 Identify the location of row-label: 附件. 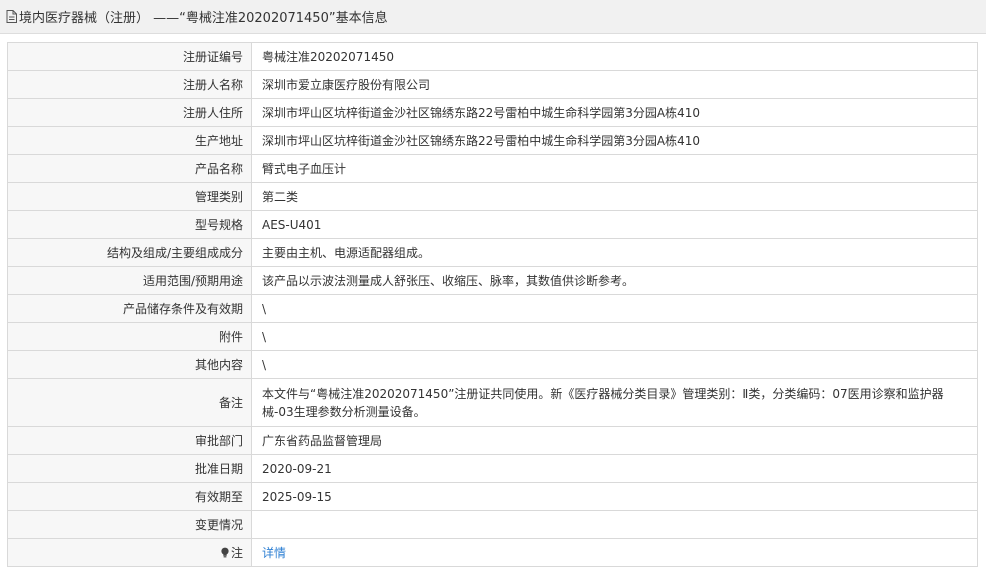
(129, 336).